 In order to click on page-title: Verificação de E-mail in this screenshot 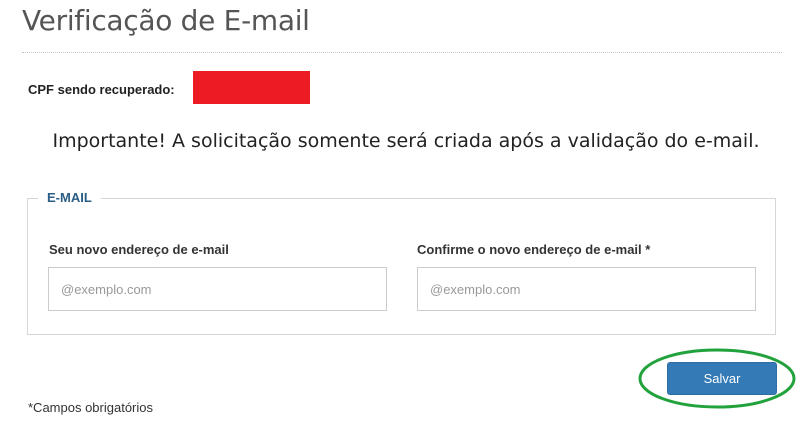, I will do `click(166, 20)`.